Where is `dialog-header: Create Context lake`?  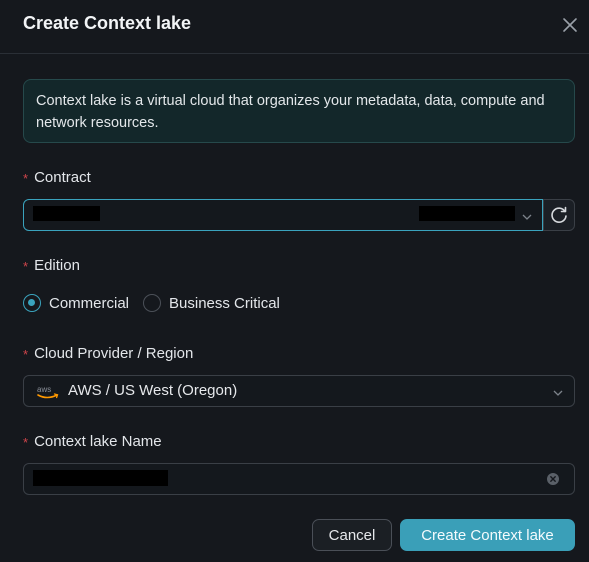
dialog-header: Create Context lake is located at coordinates (294, 27).